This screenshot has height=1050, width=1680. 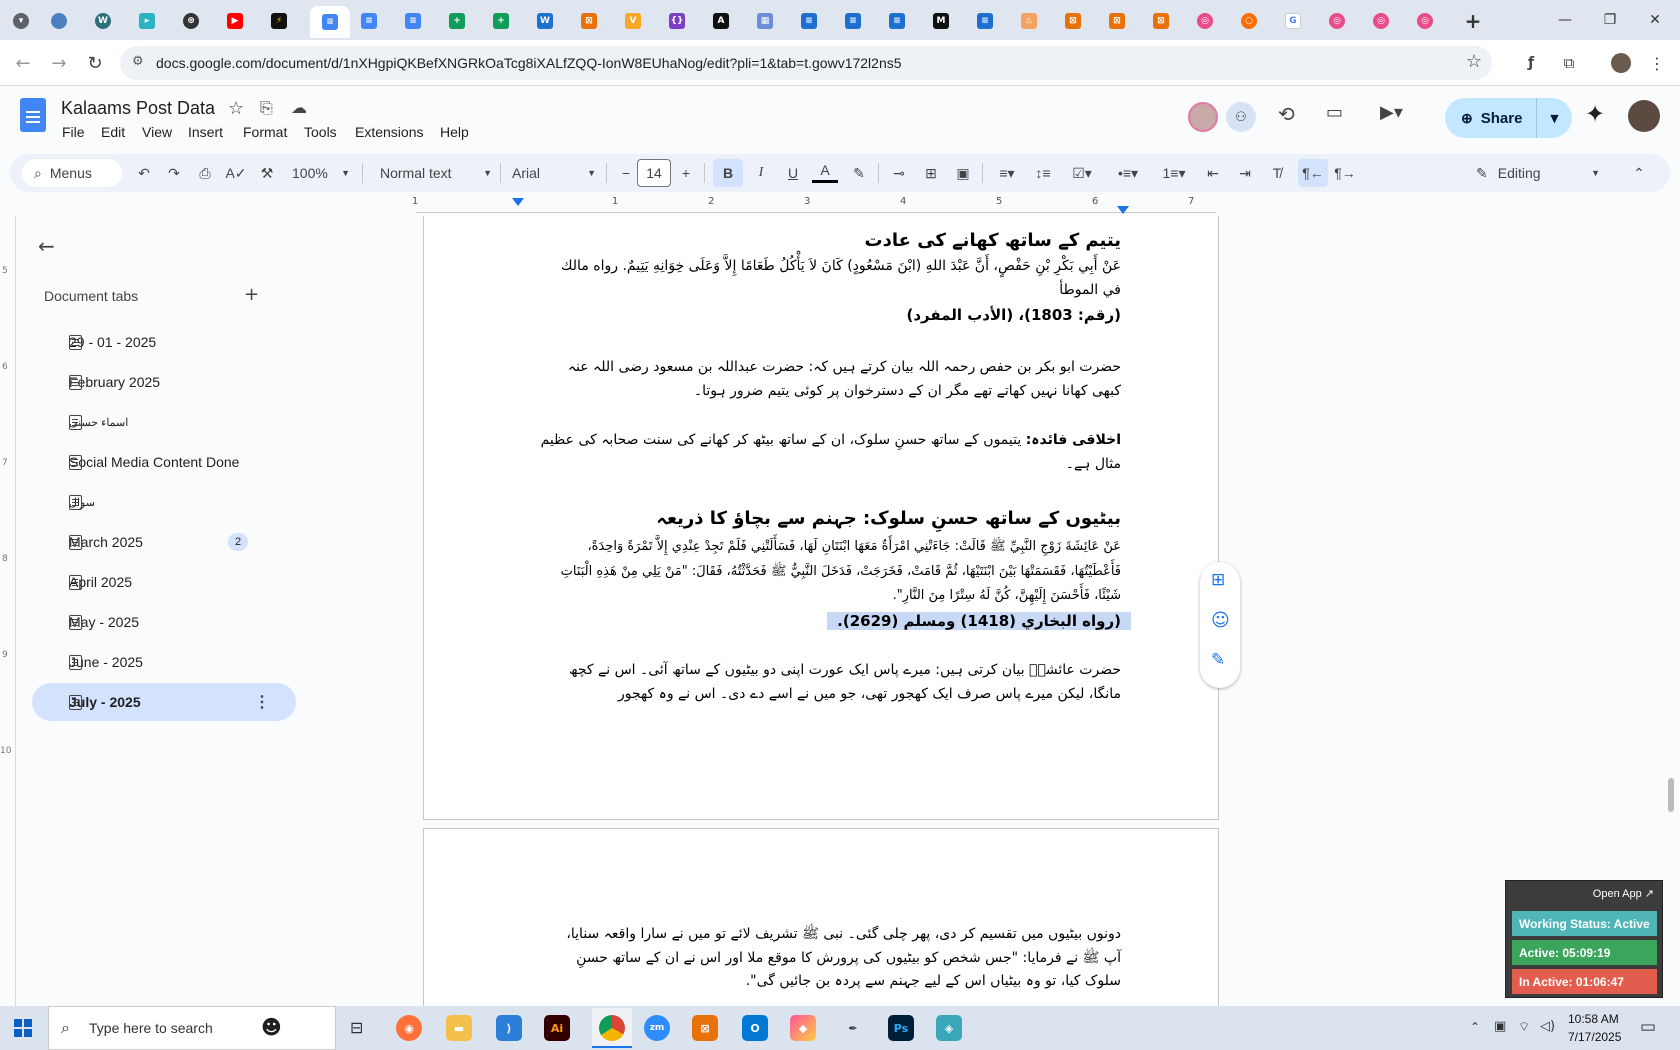 What do you see at coordinates (501, 21) in the screenshot?
I see `tab-sheets-icon: +` at bounding box center [501, 21].